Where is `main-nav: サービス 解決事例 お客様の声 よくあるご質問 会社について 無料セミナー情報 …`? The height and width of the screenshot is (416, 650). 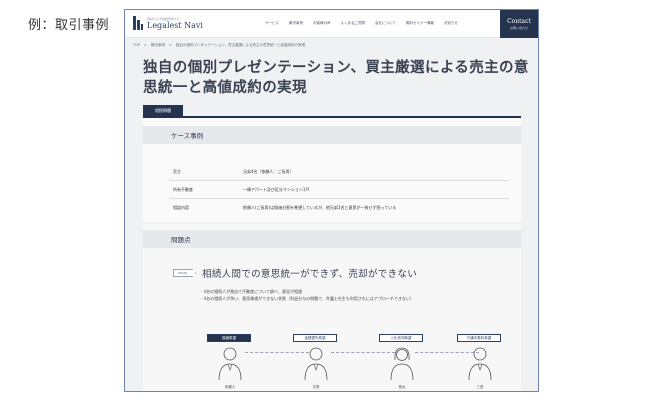
main-nav: サービス 解決事例 お客様の声 よくあるご質問 会社について 無料セミナー情報 … is located at coordinates (361, 23).